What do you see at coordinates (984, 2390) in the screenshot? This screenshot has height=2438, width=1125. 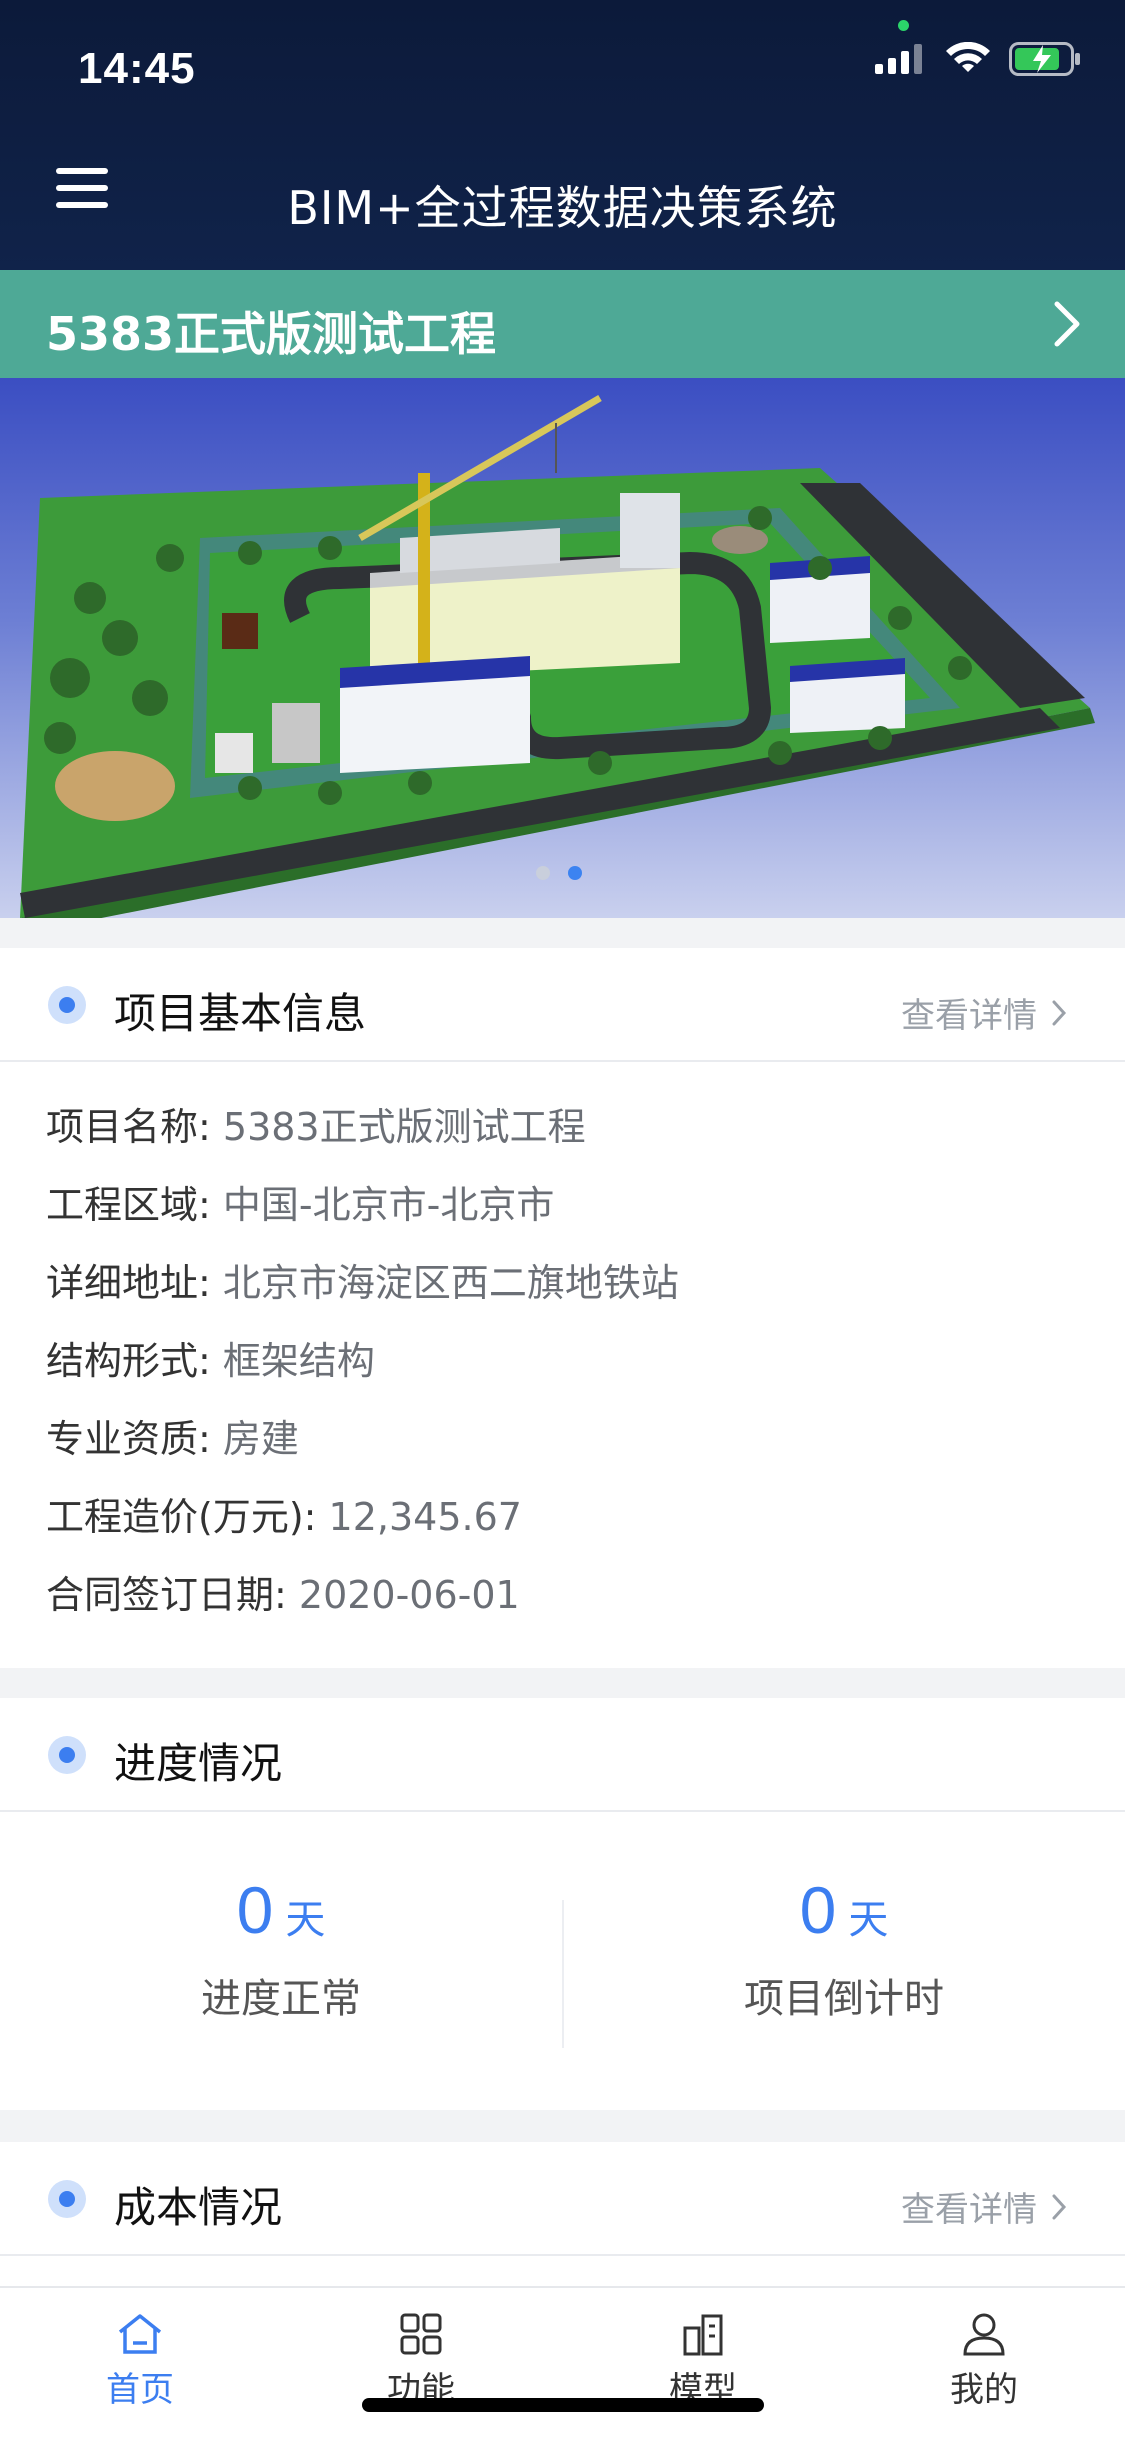 I see `tab-label: 我的` at bounding box center [984, 2390].